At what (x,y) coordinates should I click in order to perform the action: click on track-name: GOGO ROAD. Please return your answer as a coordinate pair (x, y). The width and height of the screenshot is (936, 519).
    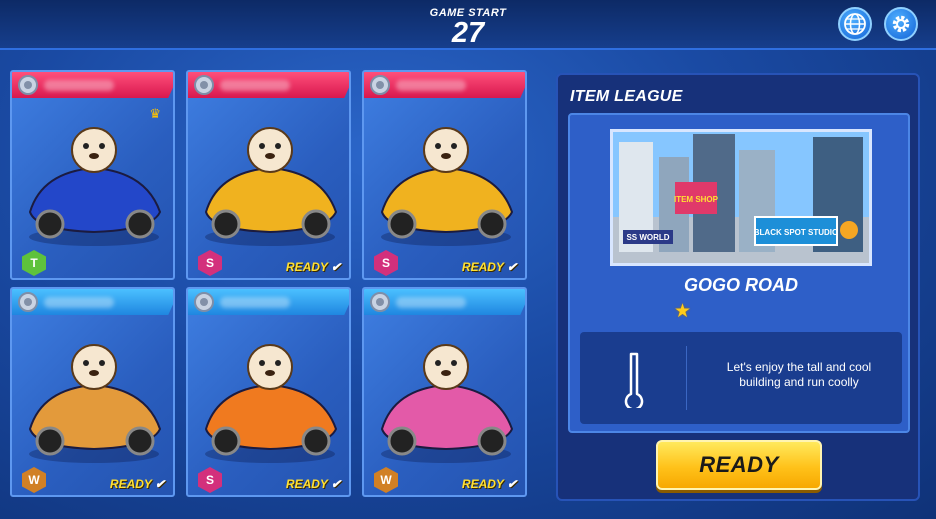
    Looking at the image, I should click on (740, 285).